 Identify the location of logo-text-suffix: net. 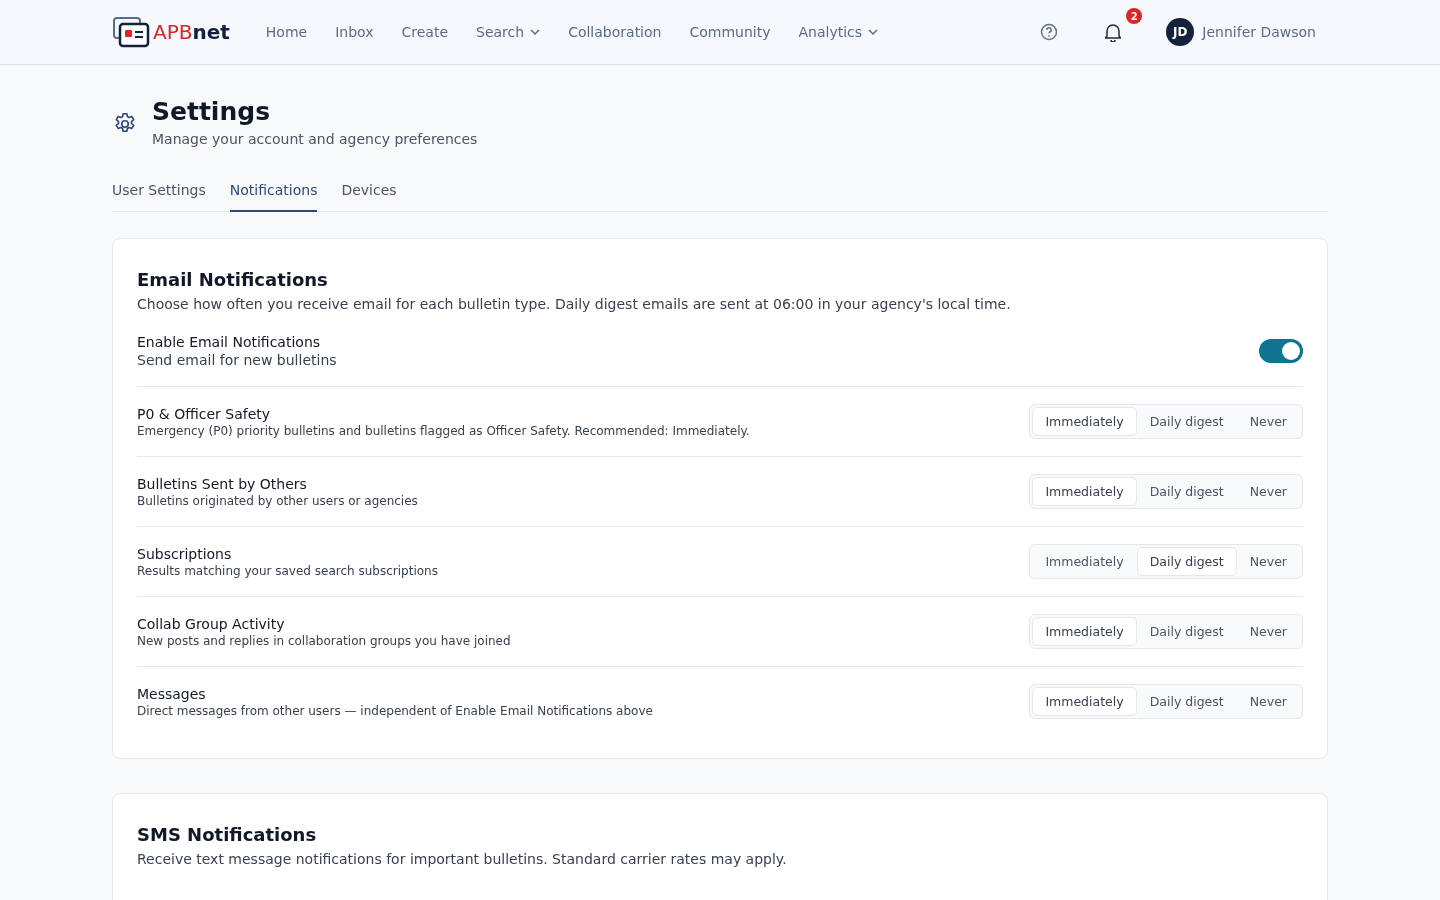
(211, 32).